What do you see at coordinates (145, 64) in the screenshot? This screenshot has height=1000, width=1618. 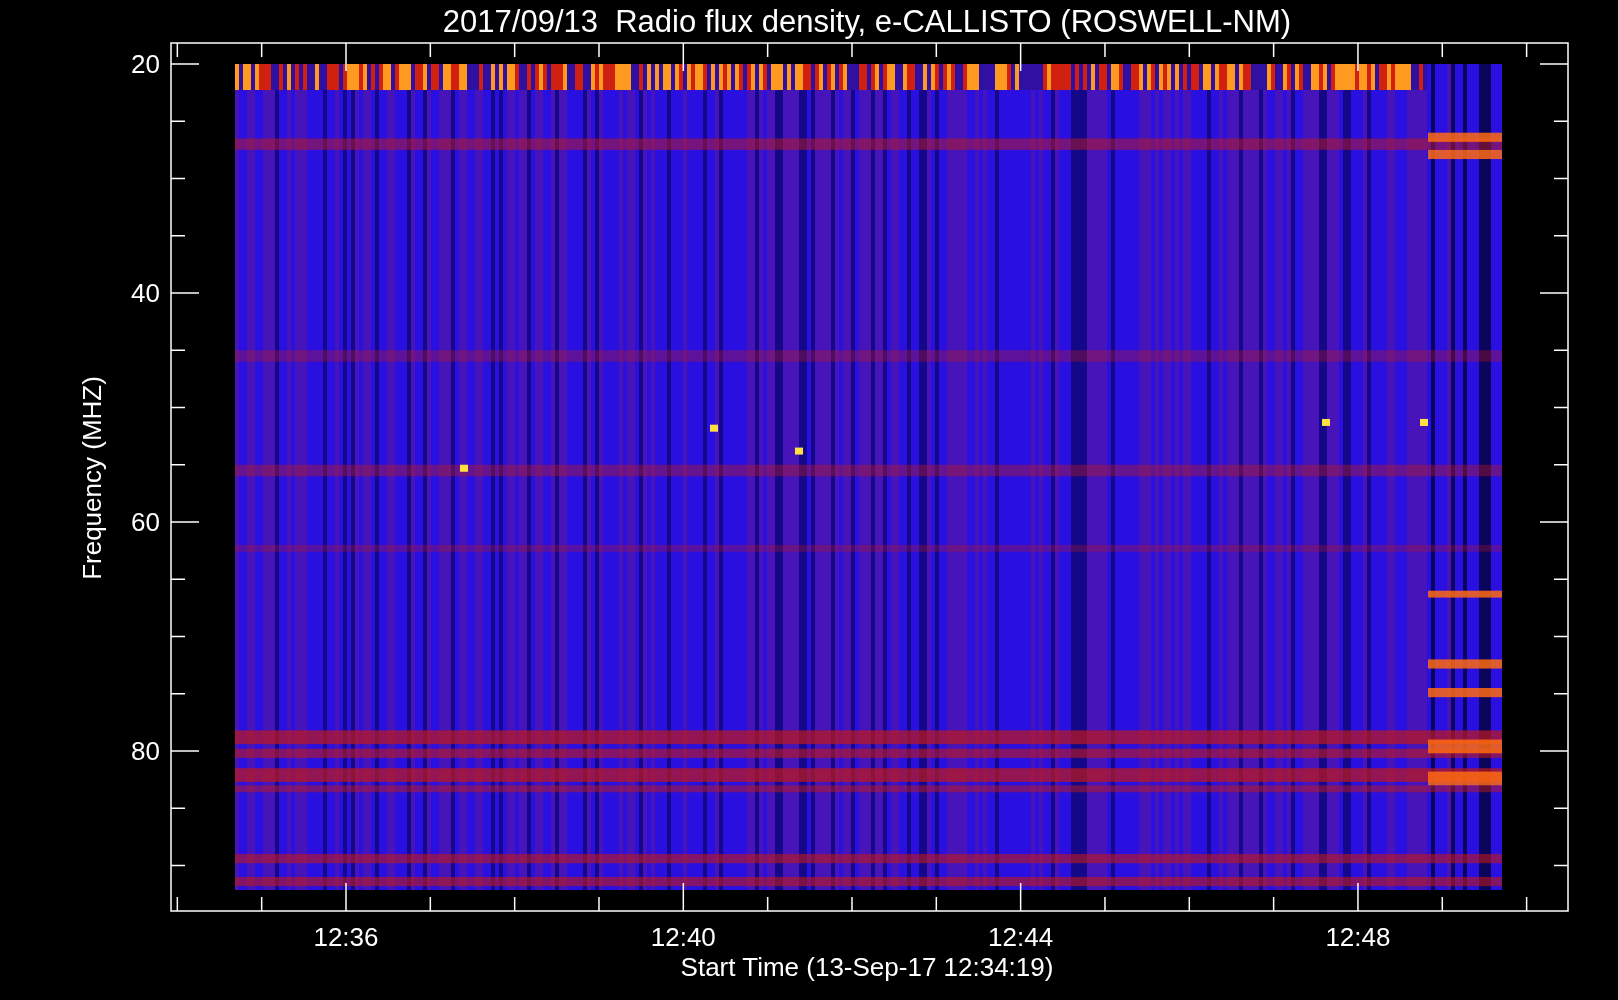 I see `axis-tick-label: 20` at bounding box center [145, 64].